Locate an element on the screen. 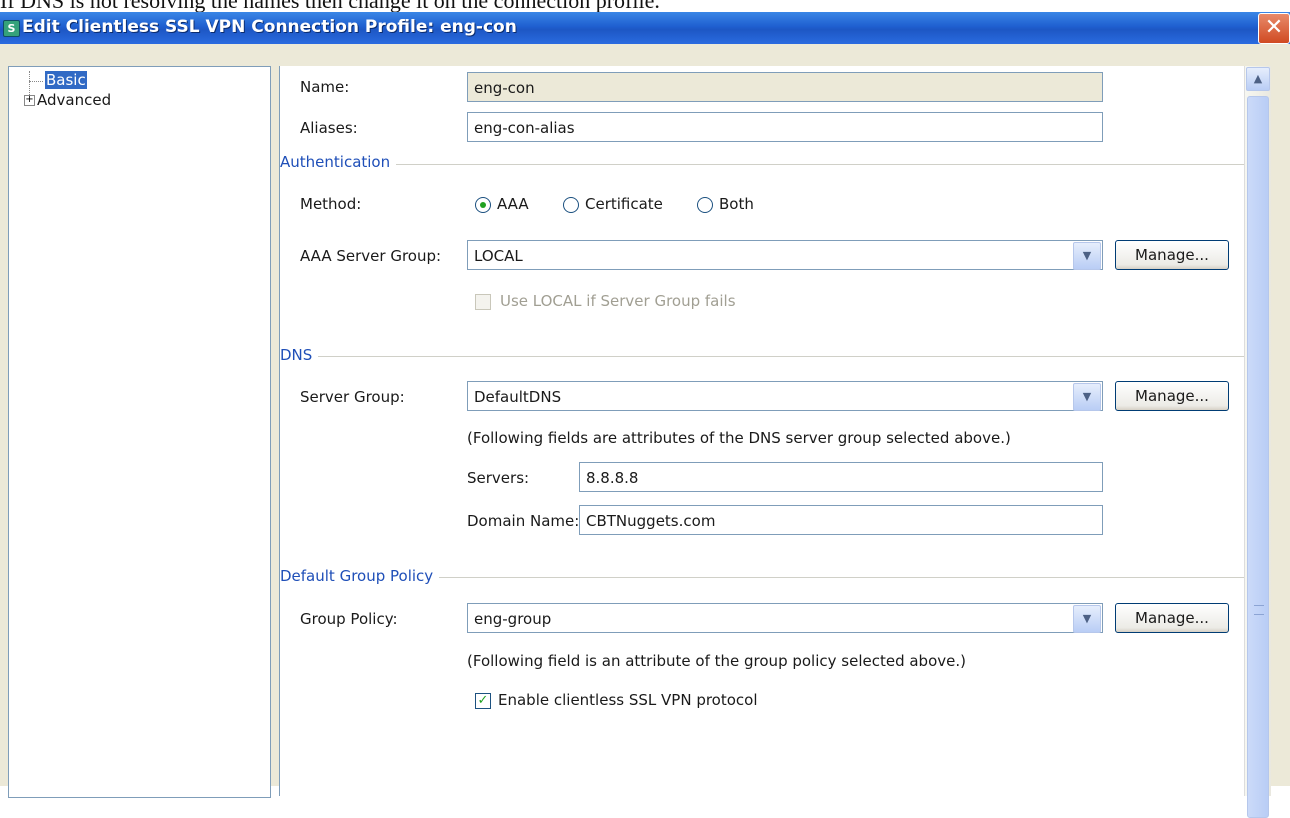 This screenshot has height=818, width=1290. radio-selected-dot is located at coordinates (483, 205).